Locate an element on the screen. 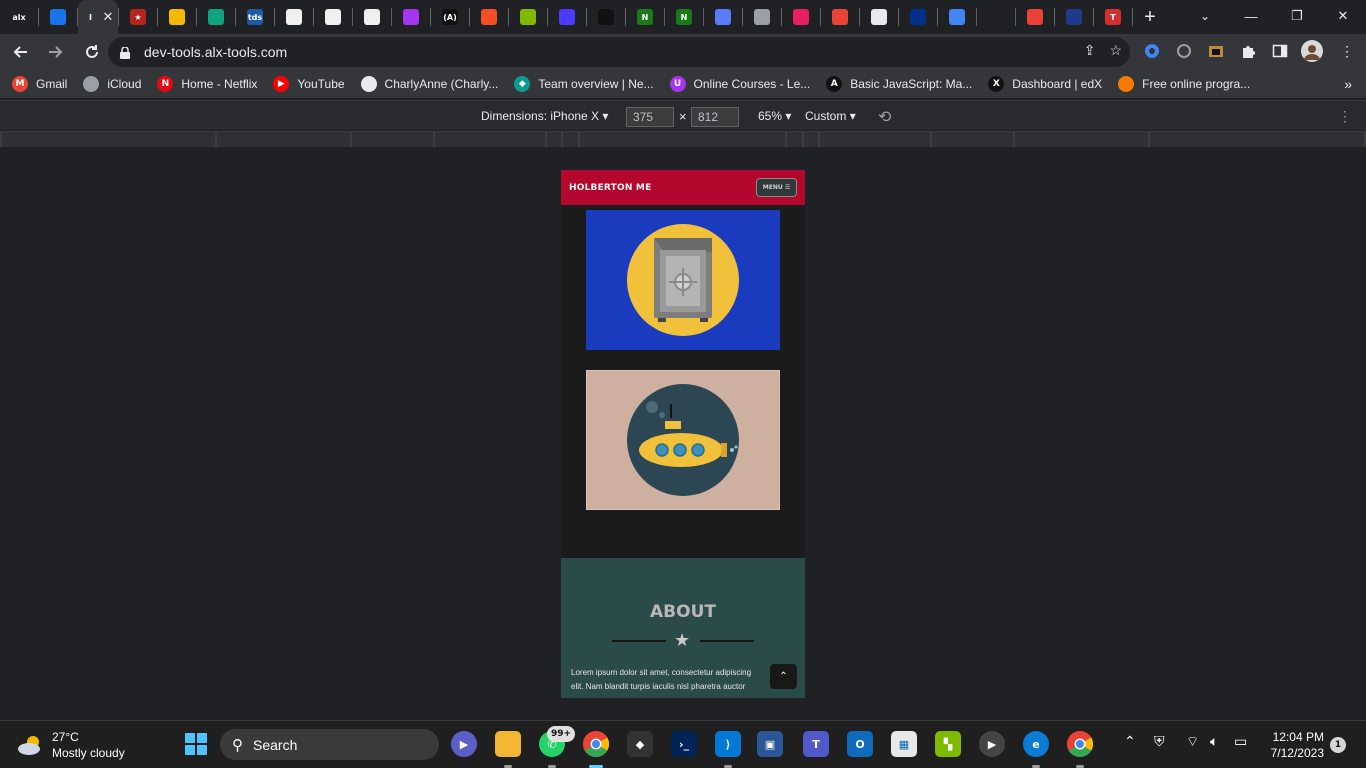 This screenshot has height=768, width=1366. show-hidden-icons-icon: ⌃ is located at coordinates (1130, 741).